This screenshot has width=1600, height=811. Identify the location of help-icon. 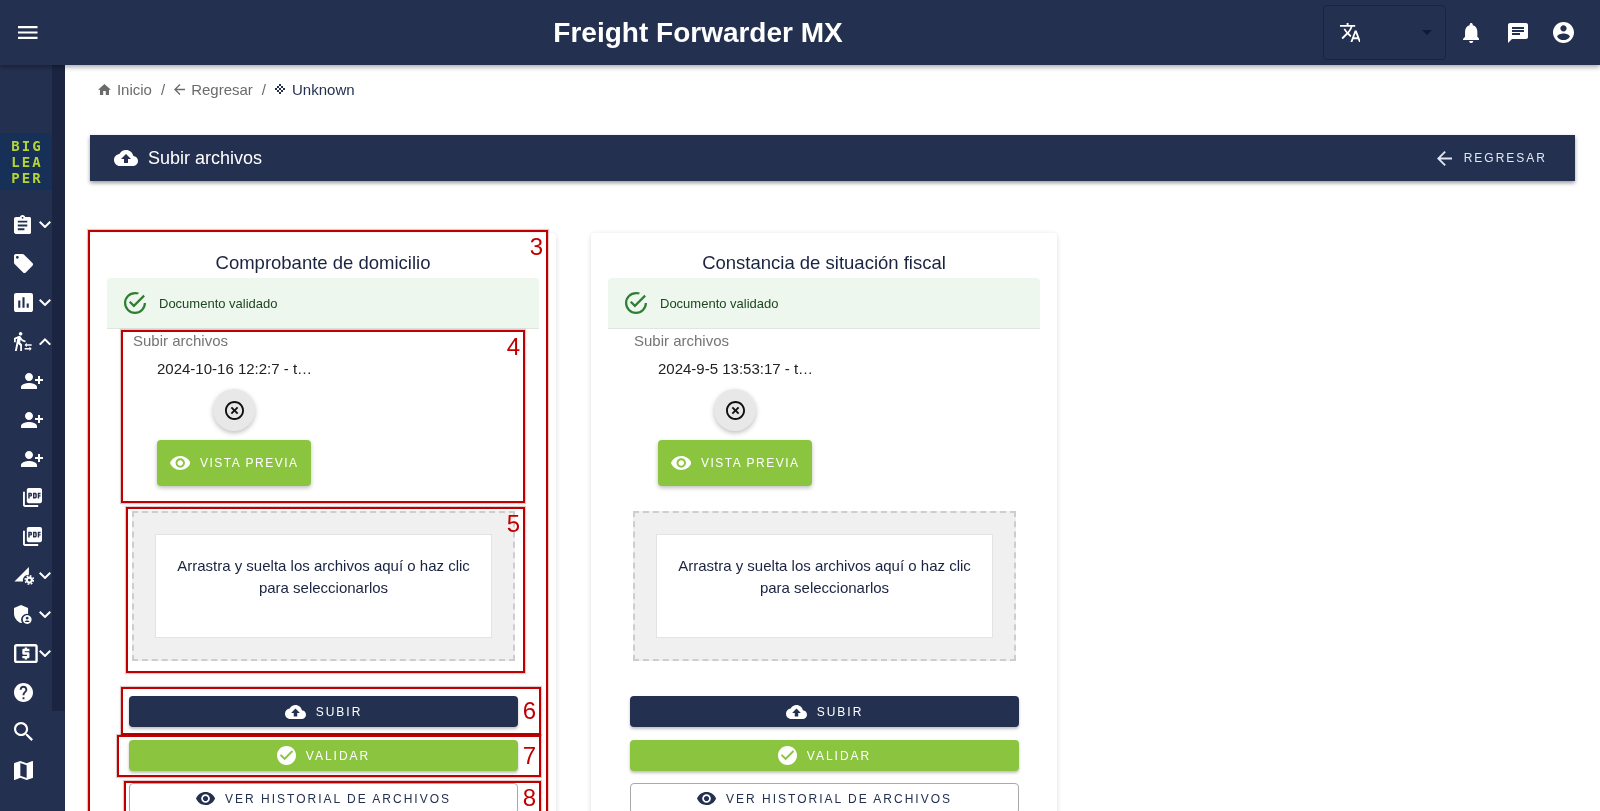
(23, 692).